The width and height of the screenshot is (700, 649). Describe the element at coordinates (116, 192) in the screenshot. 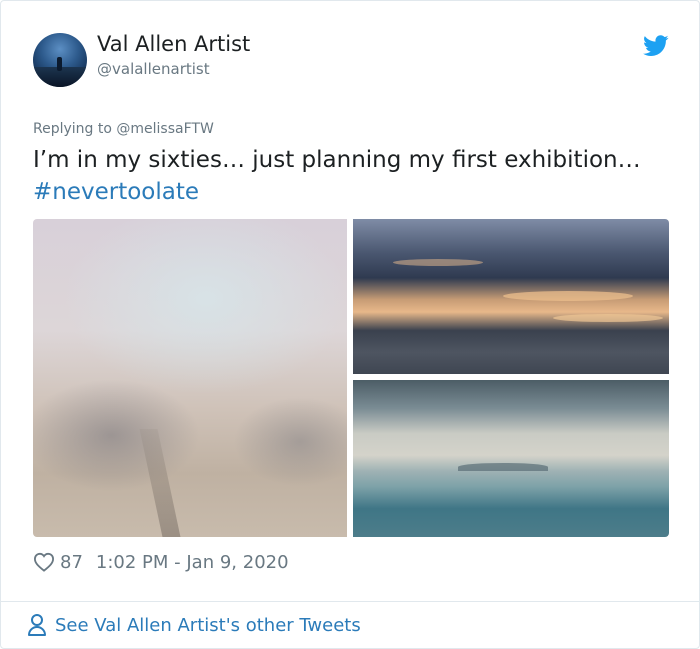

I see `hashtag-link: #nevertoolate` at that location.